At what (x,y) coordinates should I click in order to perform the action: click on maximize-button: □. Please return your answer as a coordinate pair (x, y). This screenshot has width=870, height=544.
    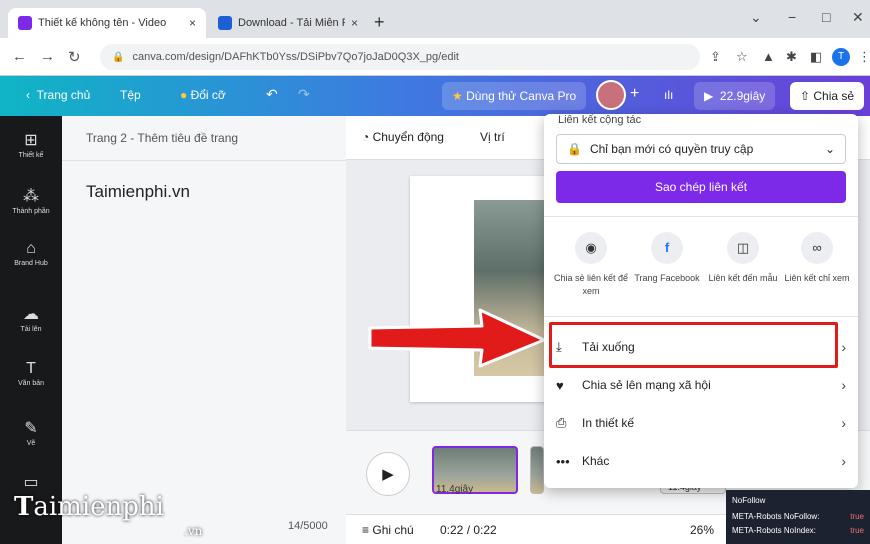
    Looking at the image, I should click on (826, 17).